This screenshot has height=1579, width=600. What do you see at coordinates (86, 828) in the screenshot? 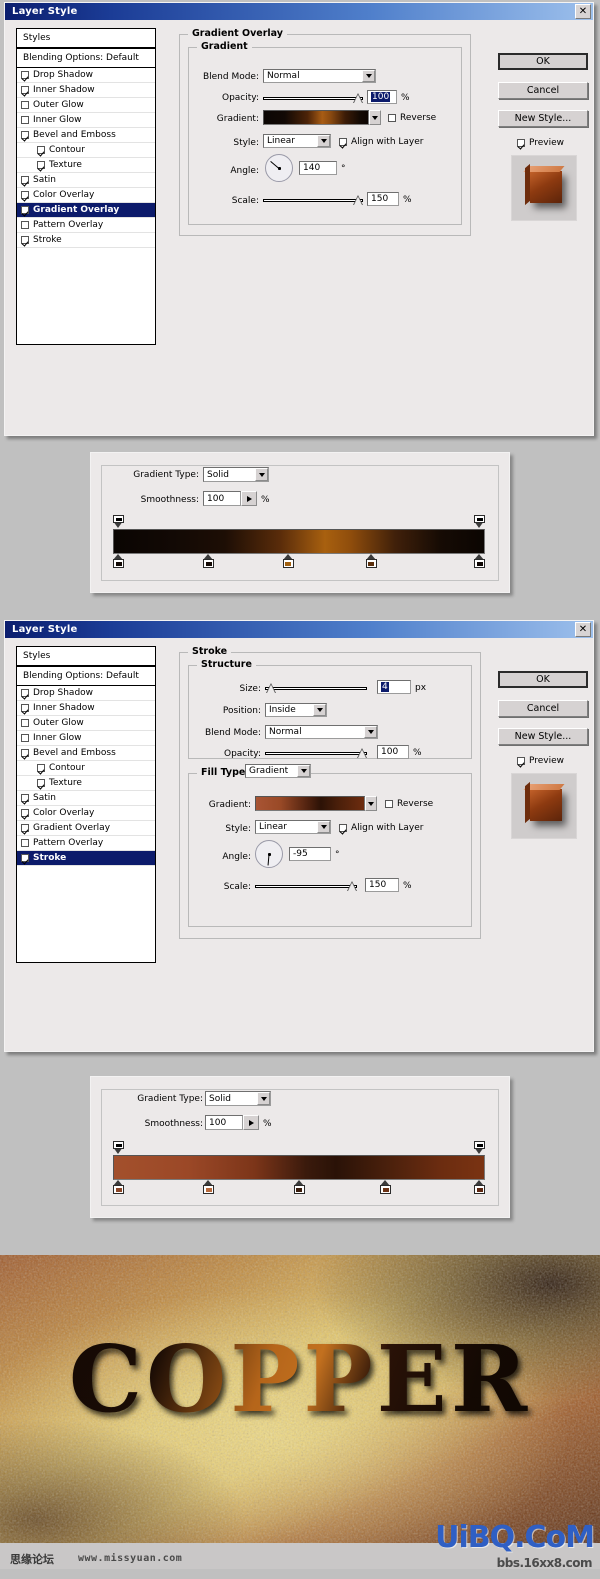
I see `style-effect-item: Gradient Overlay` at bounding box center [86, 828].